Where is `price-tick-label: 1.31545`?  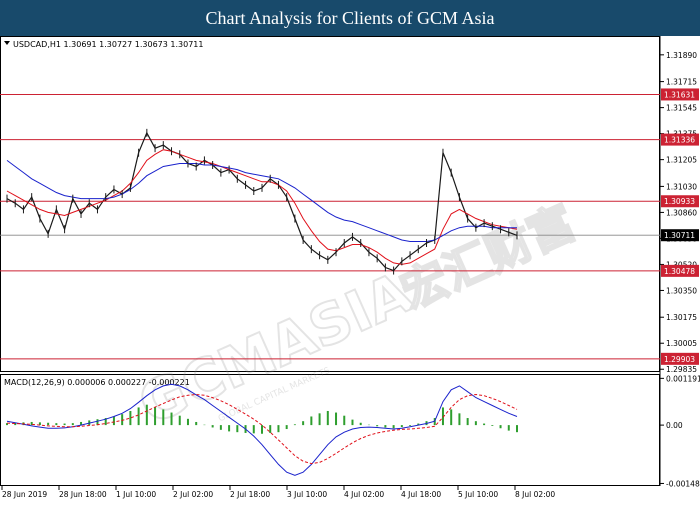 price-tick-label: 1.31545 is located at coordinates (681, 108).